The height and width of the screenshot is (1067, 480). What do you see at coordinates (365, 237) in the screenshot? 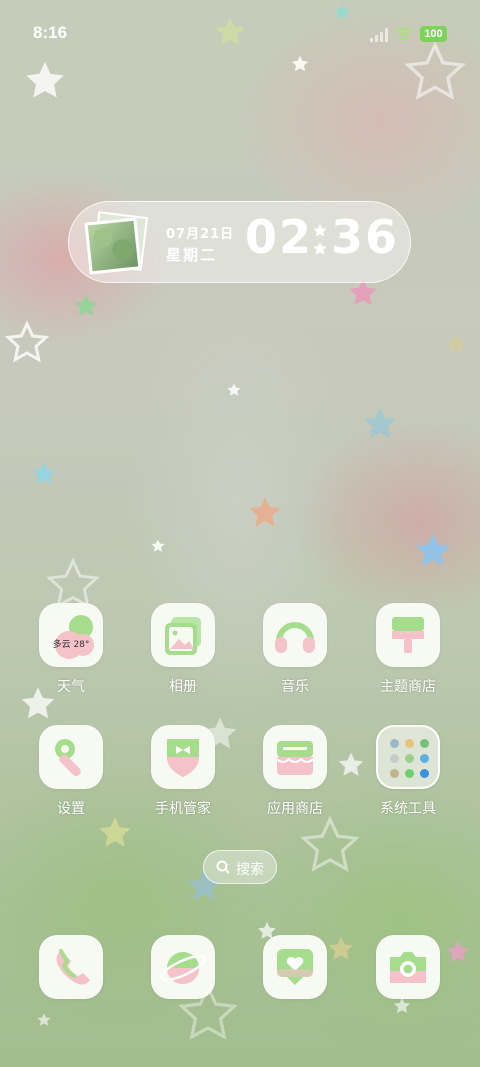
I see `widget-minute: 36` at bounding box center [365, 237].